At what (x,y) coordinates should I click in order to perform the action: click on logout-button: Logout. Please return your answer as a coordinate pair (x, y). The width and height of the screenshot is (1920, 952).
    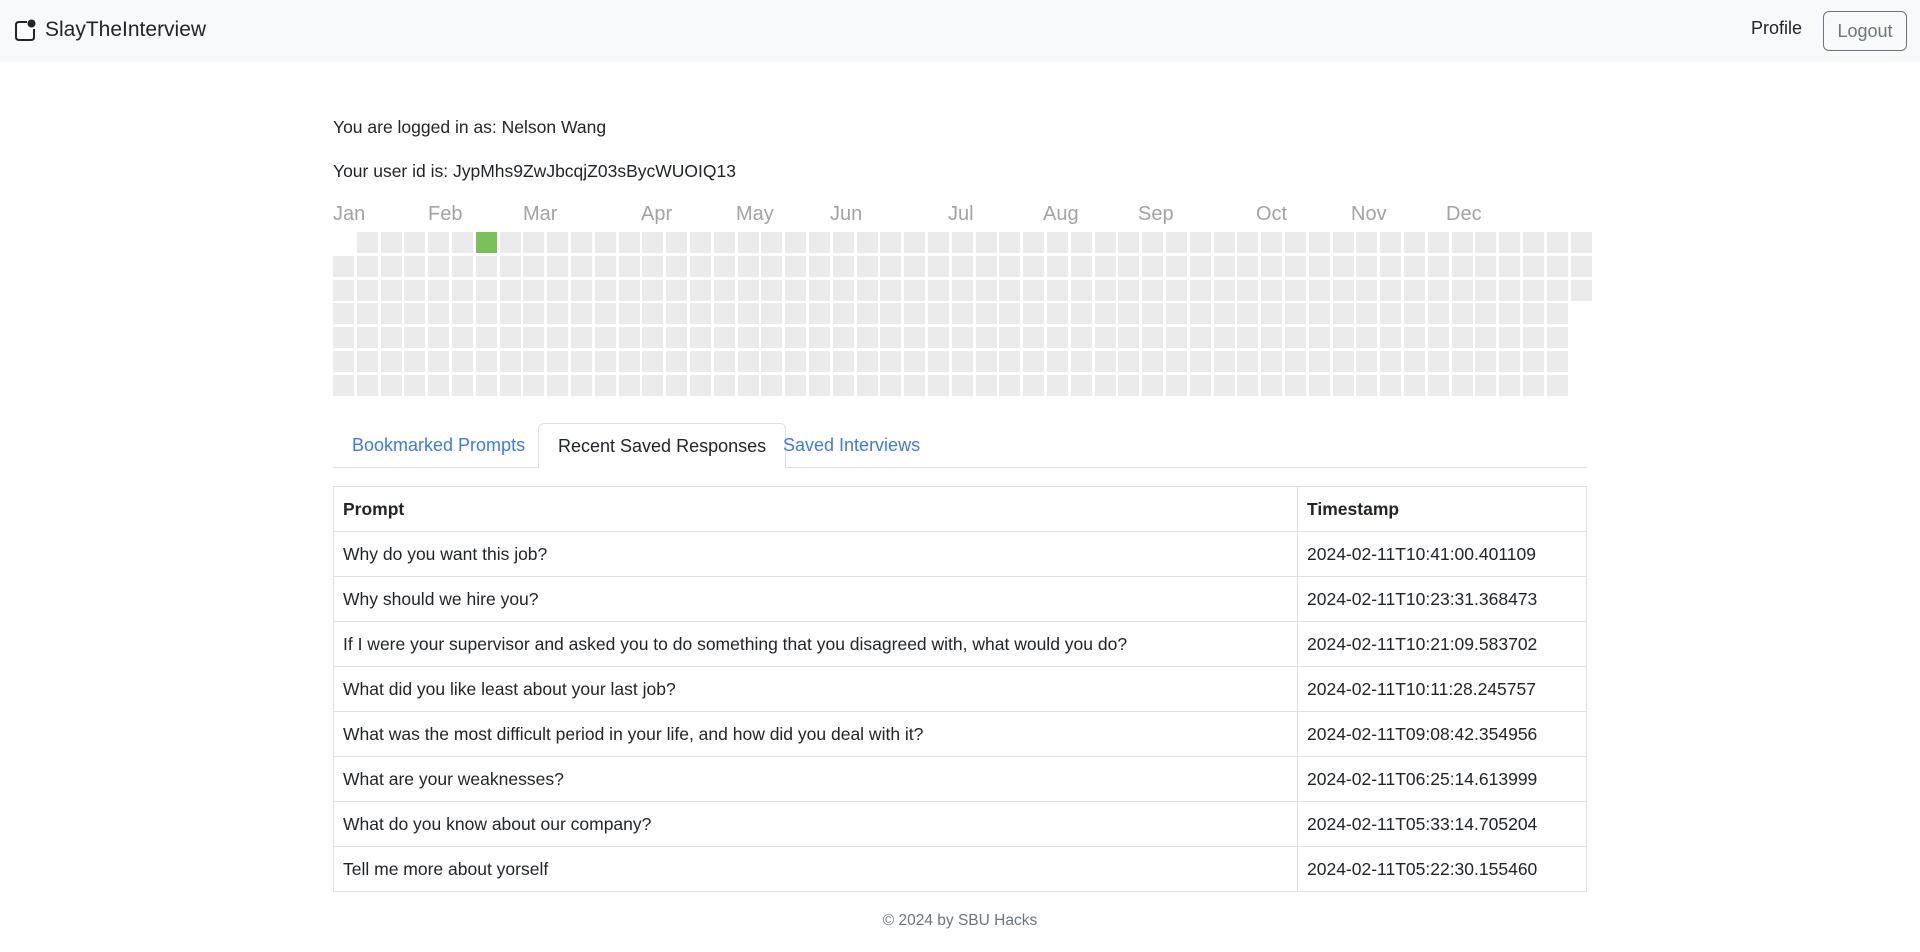
    Looking at the image, I should click on (1865, 31).